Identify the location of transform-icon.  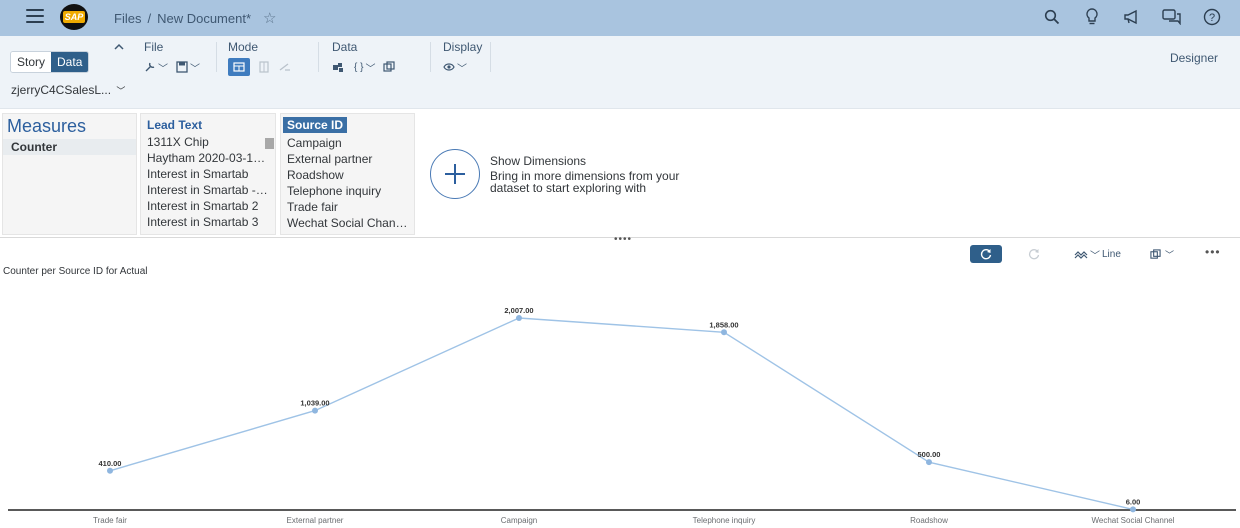
(284, 67).